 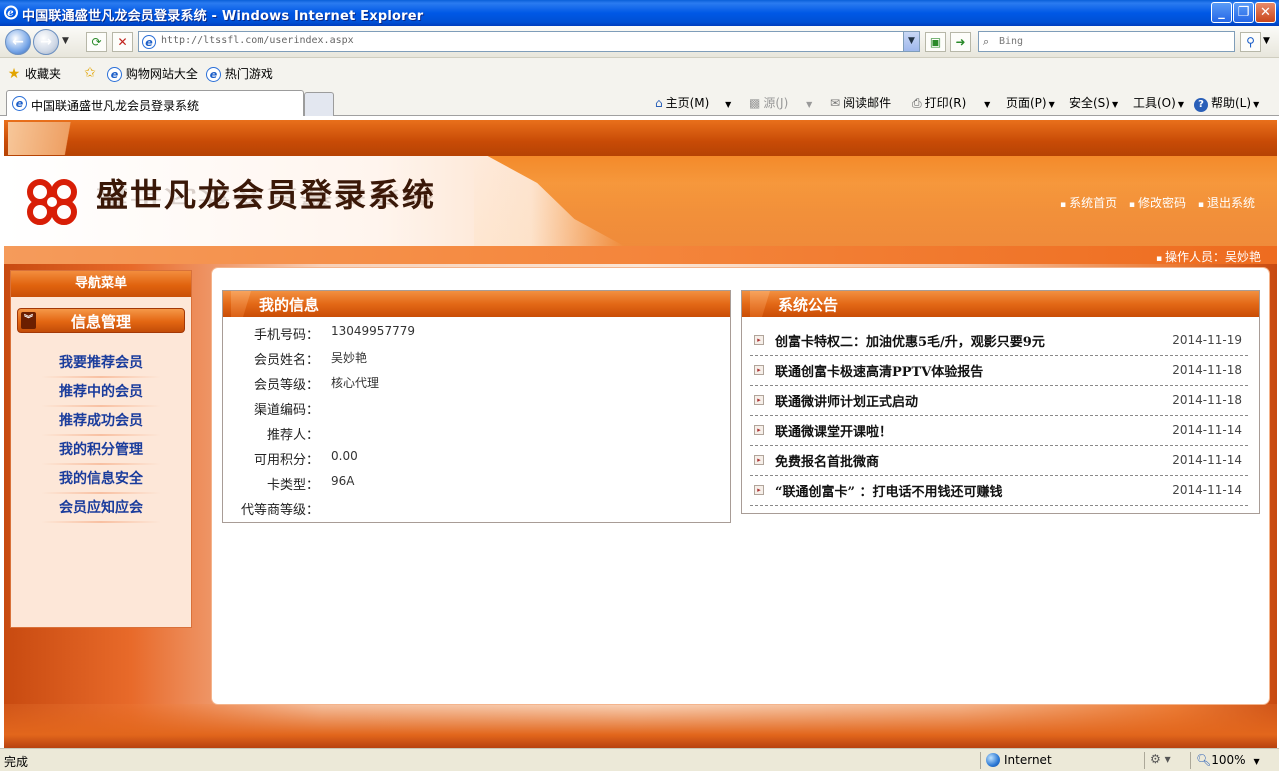 What do you see at coordinates (101, 452) in the screenshot?
I see `sidebar-item-points-management: 我的积分管理` at bounding box center [101, 452].